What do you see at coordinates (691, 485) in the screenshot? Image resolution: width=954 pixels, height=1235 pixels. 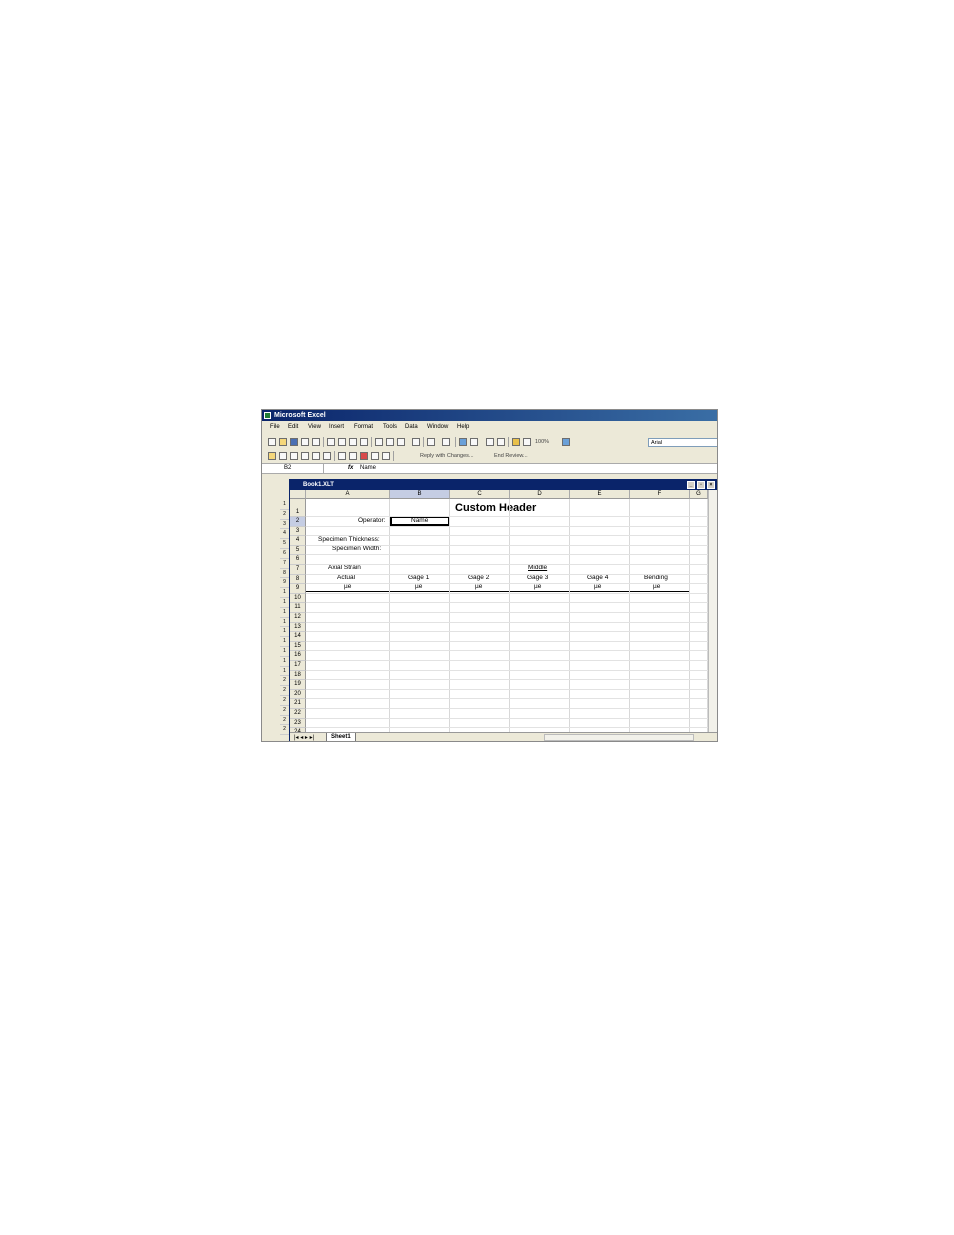 I see `minimize-button: _` at bounding box center [691, 485].